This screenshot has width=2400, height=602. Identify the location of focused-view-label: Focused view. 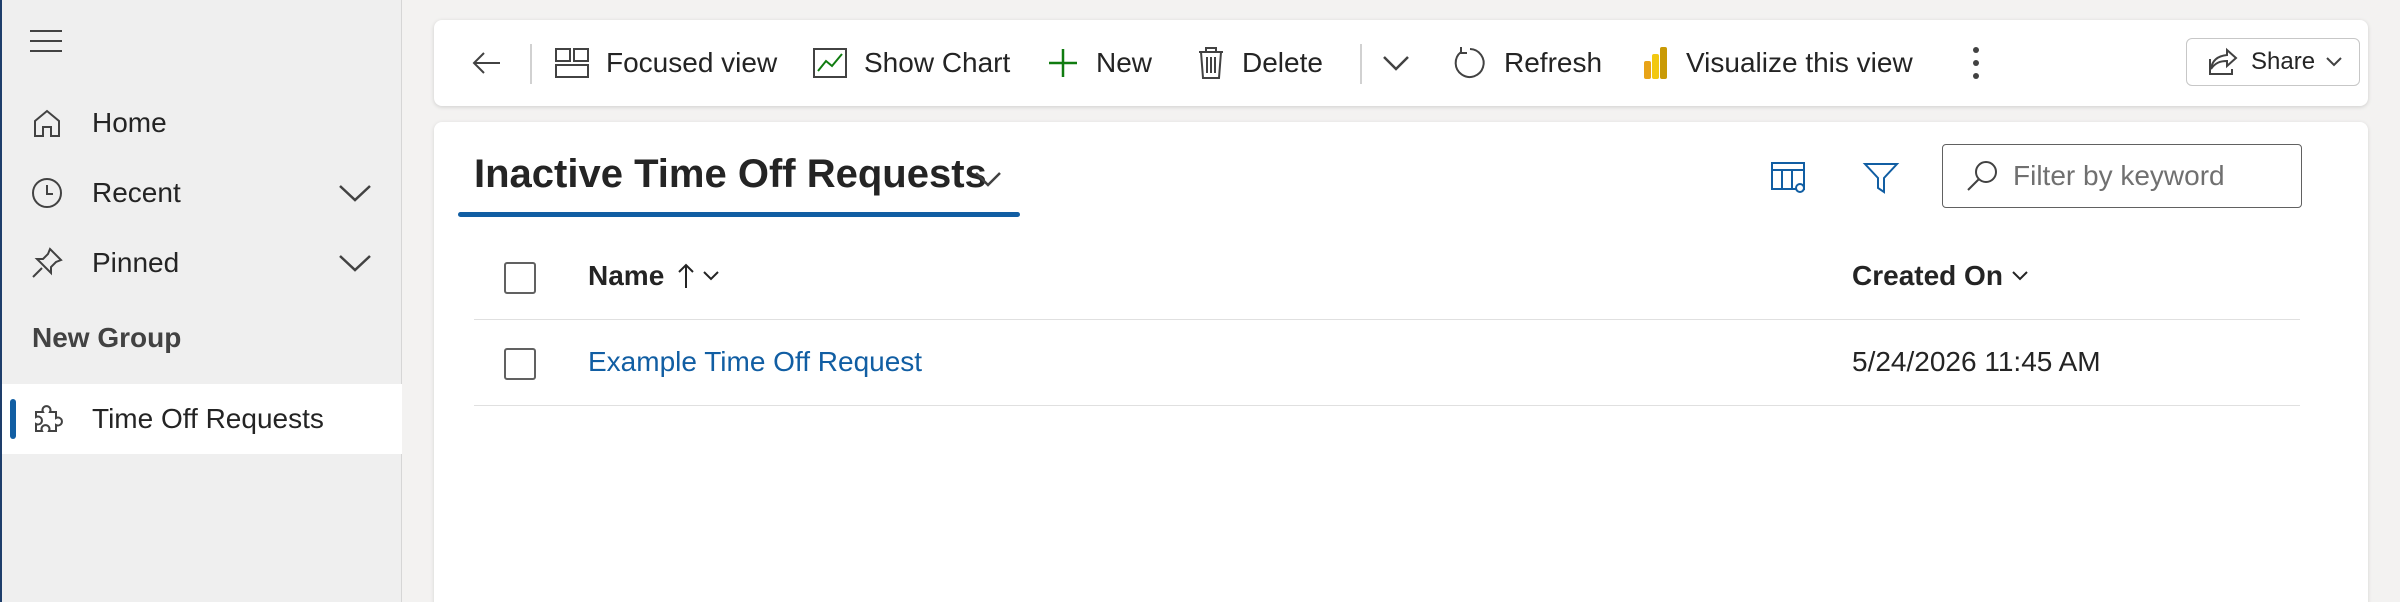
(692, 62).